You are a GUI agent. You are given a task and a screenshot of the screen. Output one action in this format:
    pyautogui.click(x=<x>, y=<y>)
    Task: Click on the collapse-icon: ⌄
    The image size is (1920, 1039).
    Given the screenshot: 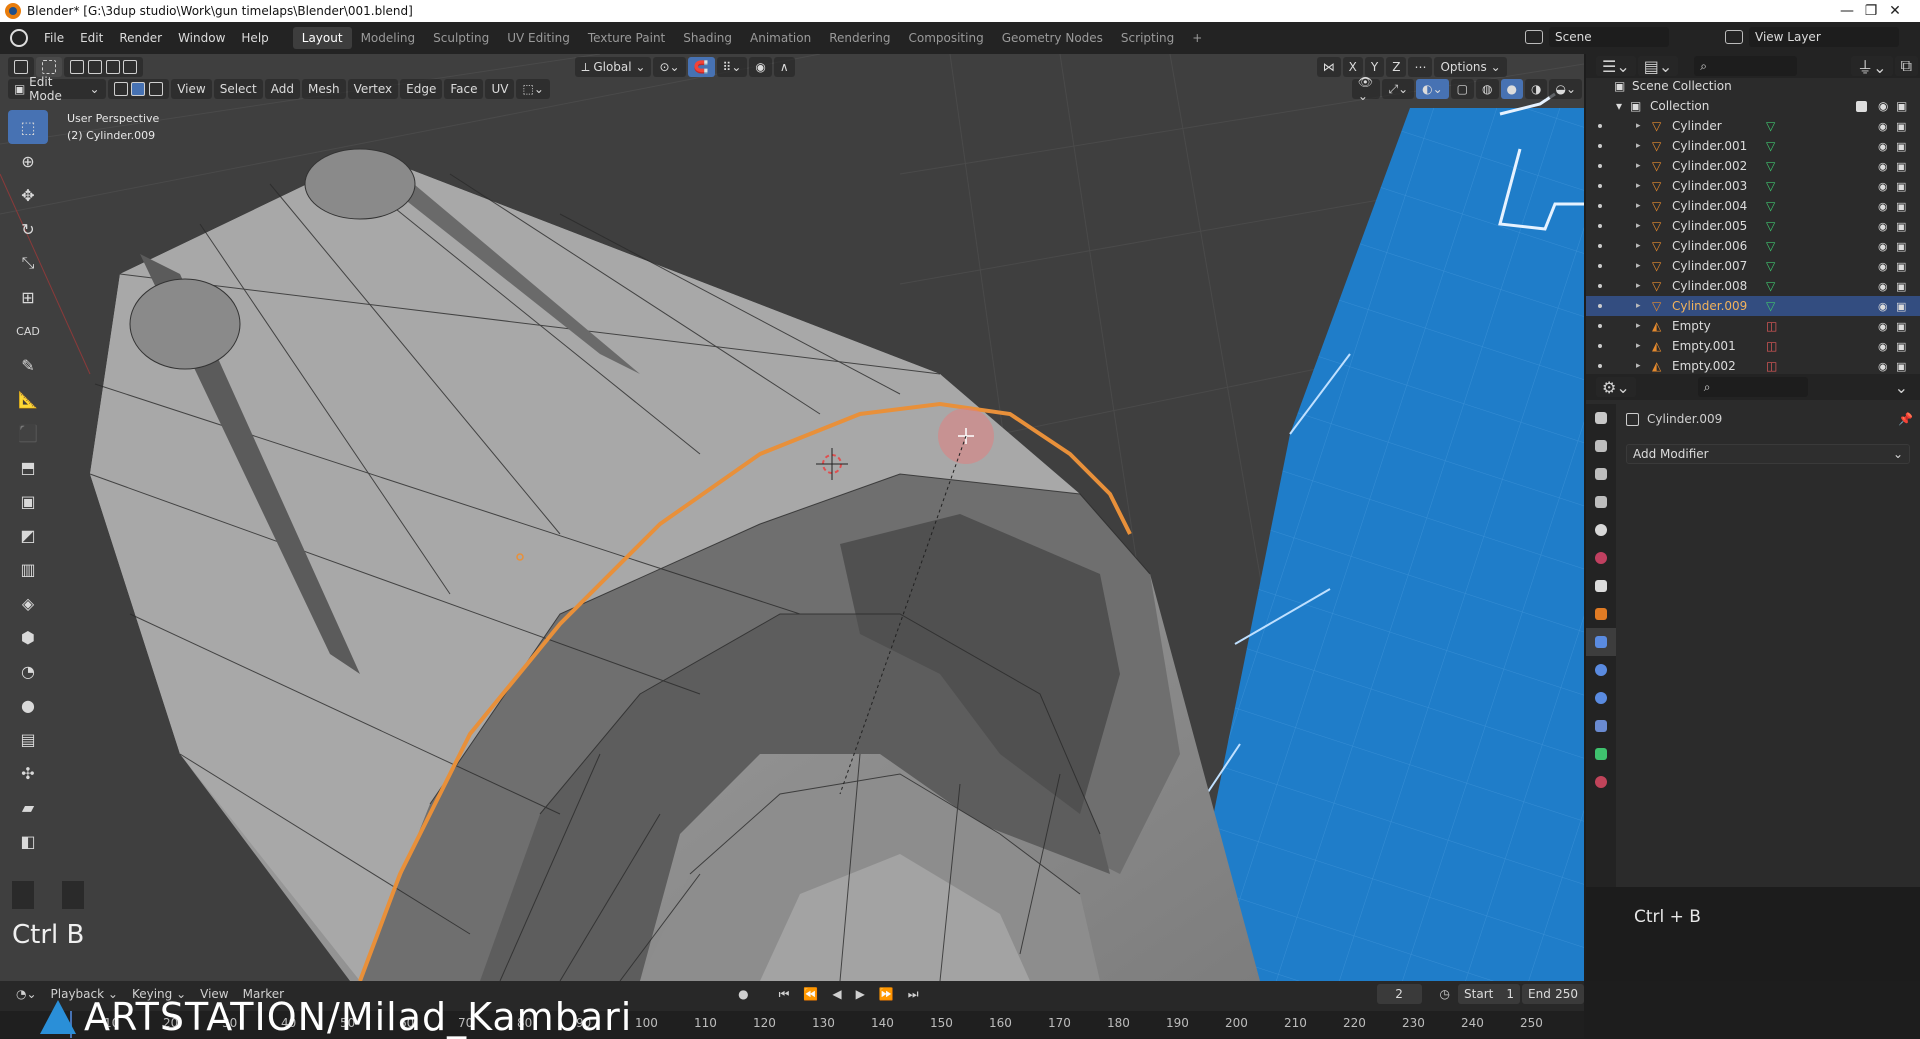 What is the action you would take?
    pyautogui.click(x=1901, y=387)
    